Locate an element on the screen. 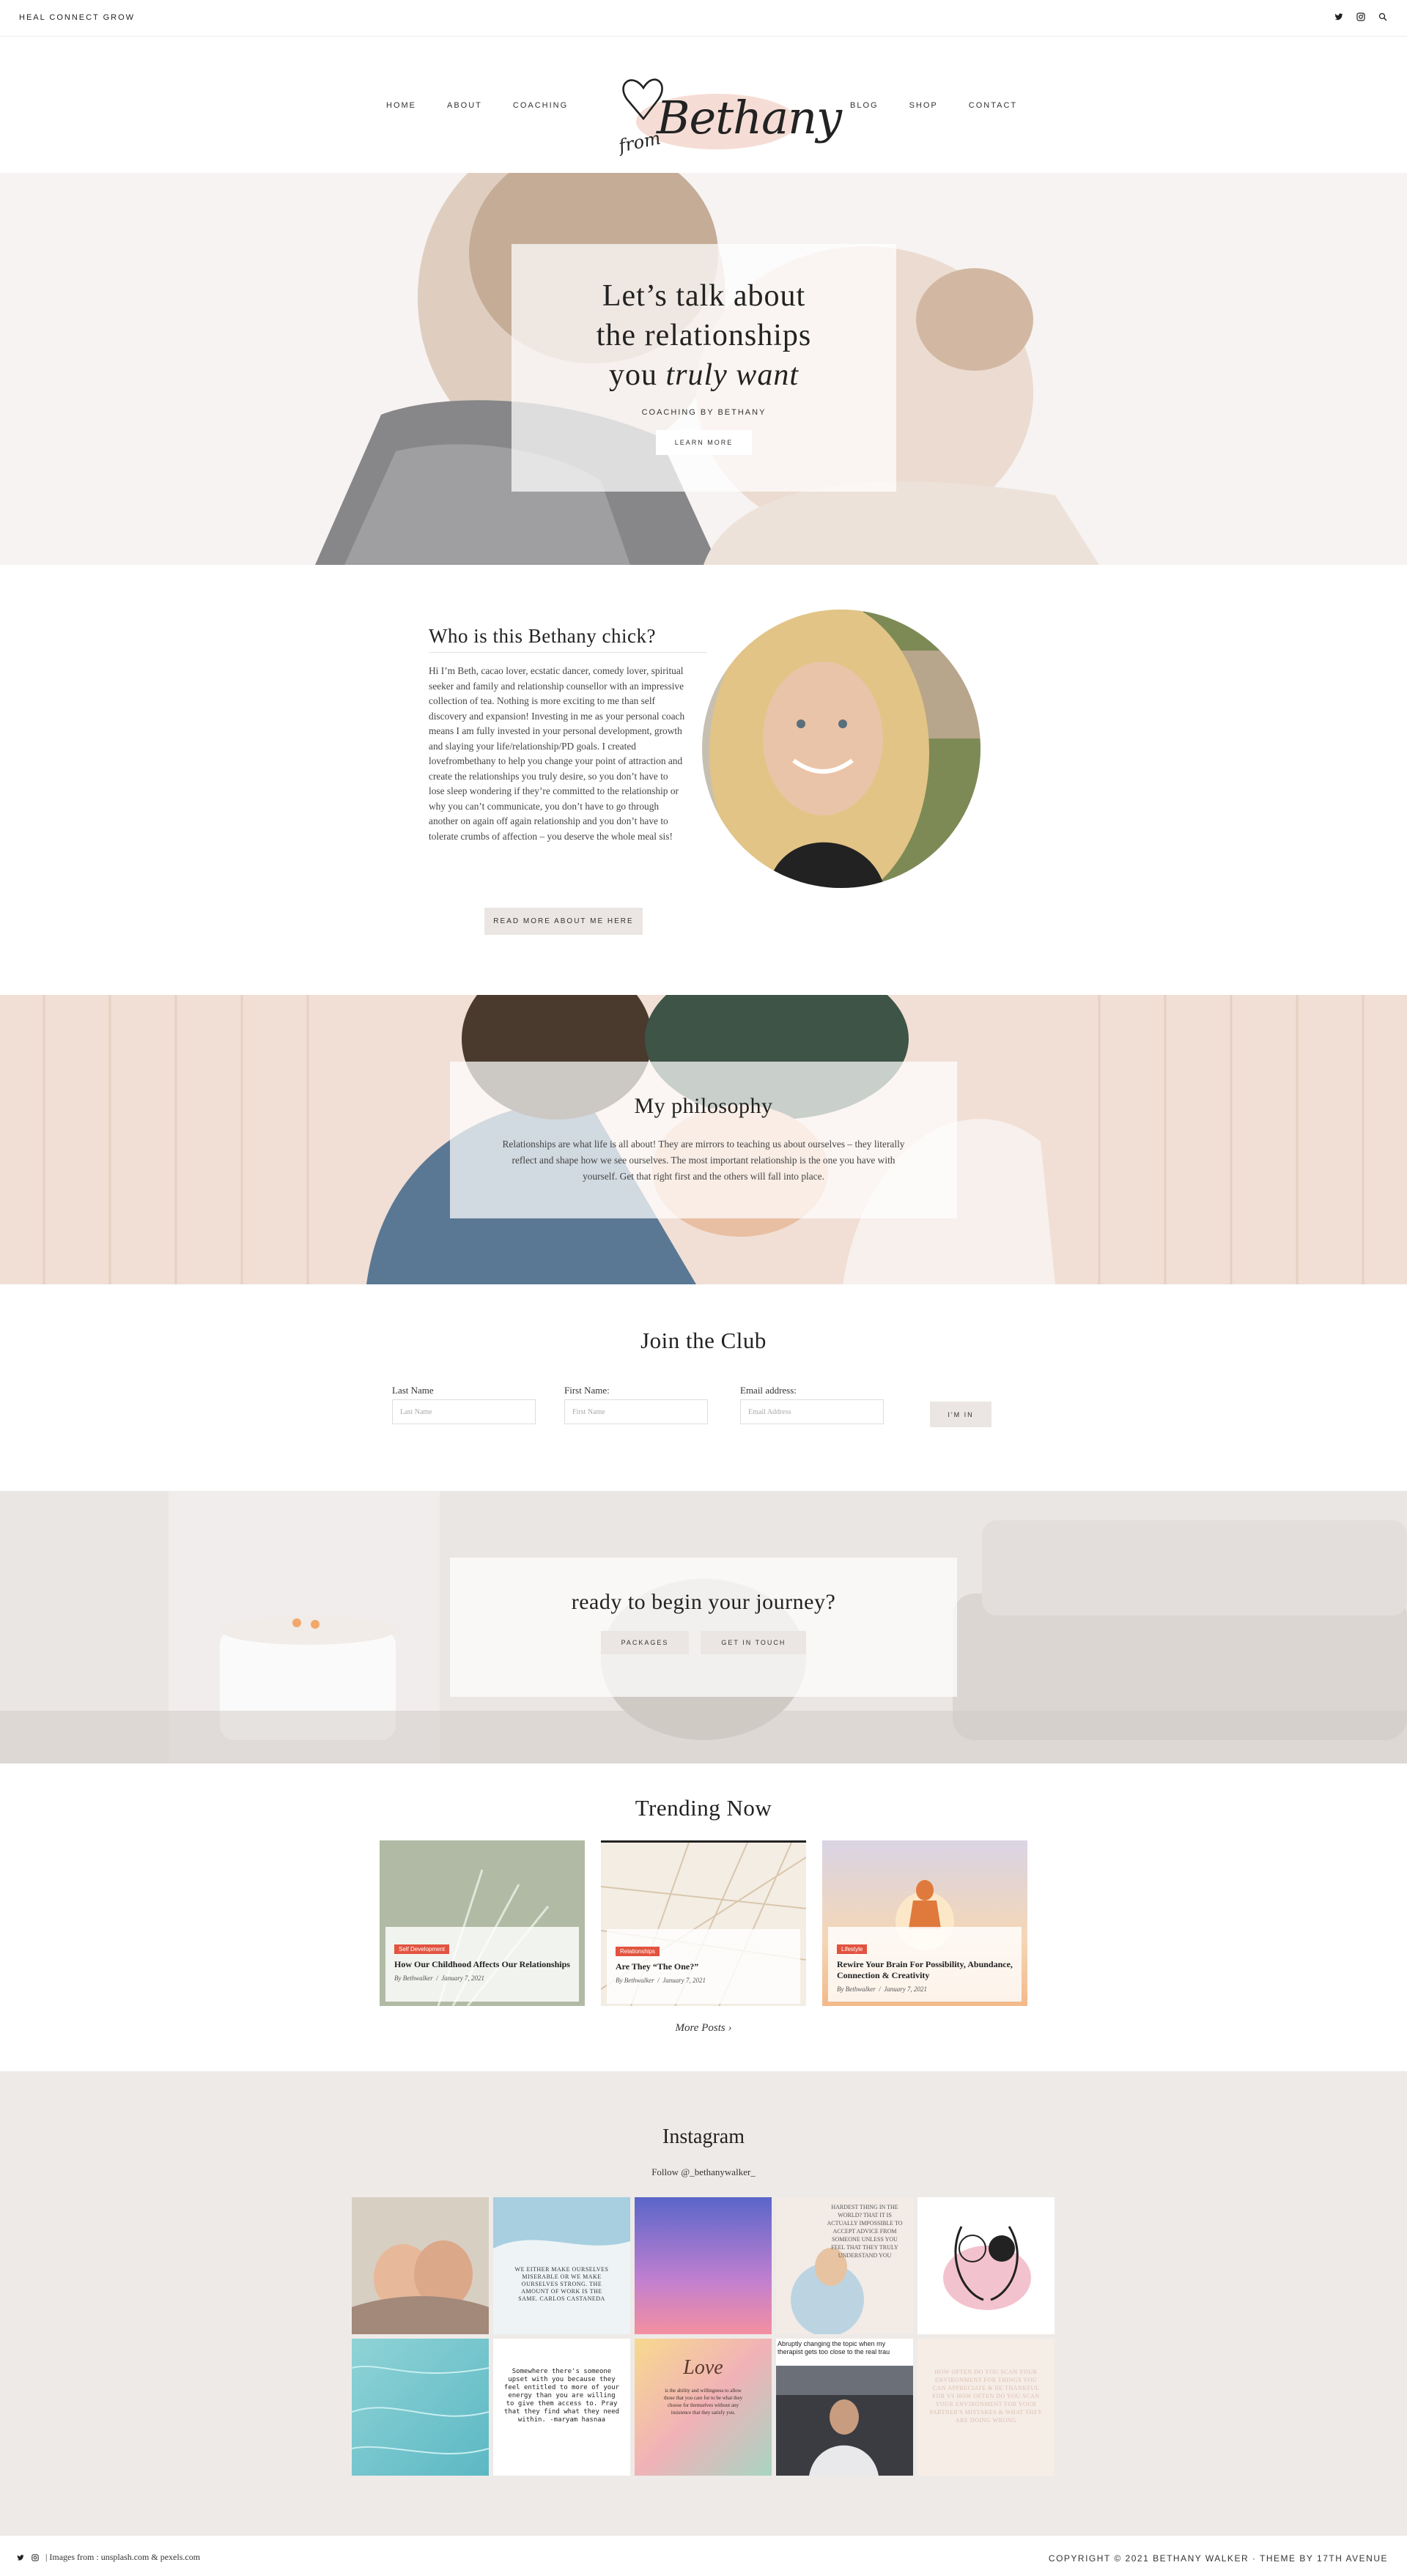 This screenshot has width=1407, height=2576. top-social-icons is located at coordinates (1360, 16).